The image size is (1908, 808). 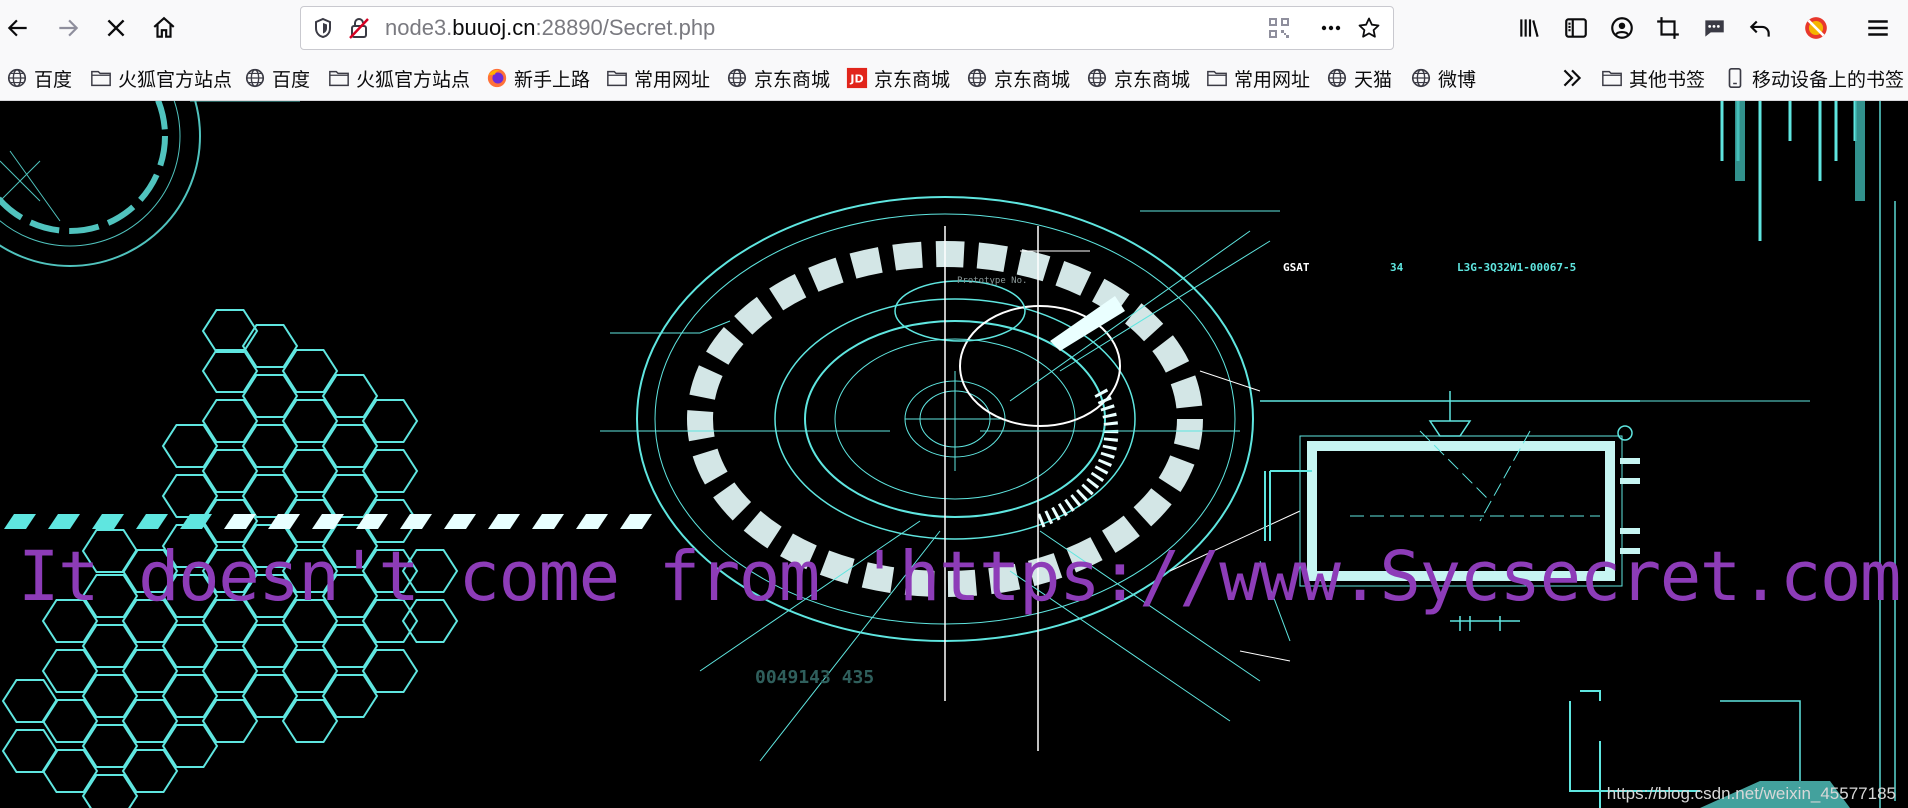 I want to click on jd-icon: JD, so click(x=857, y=78).